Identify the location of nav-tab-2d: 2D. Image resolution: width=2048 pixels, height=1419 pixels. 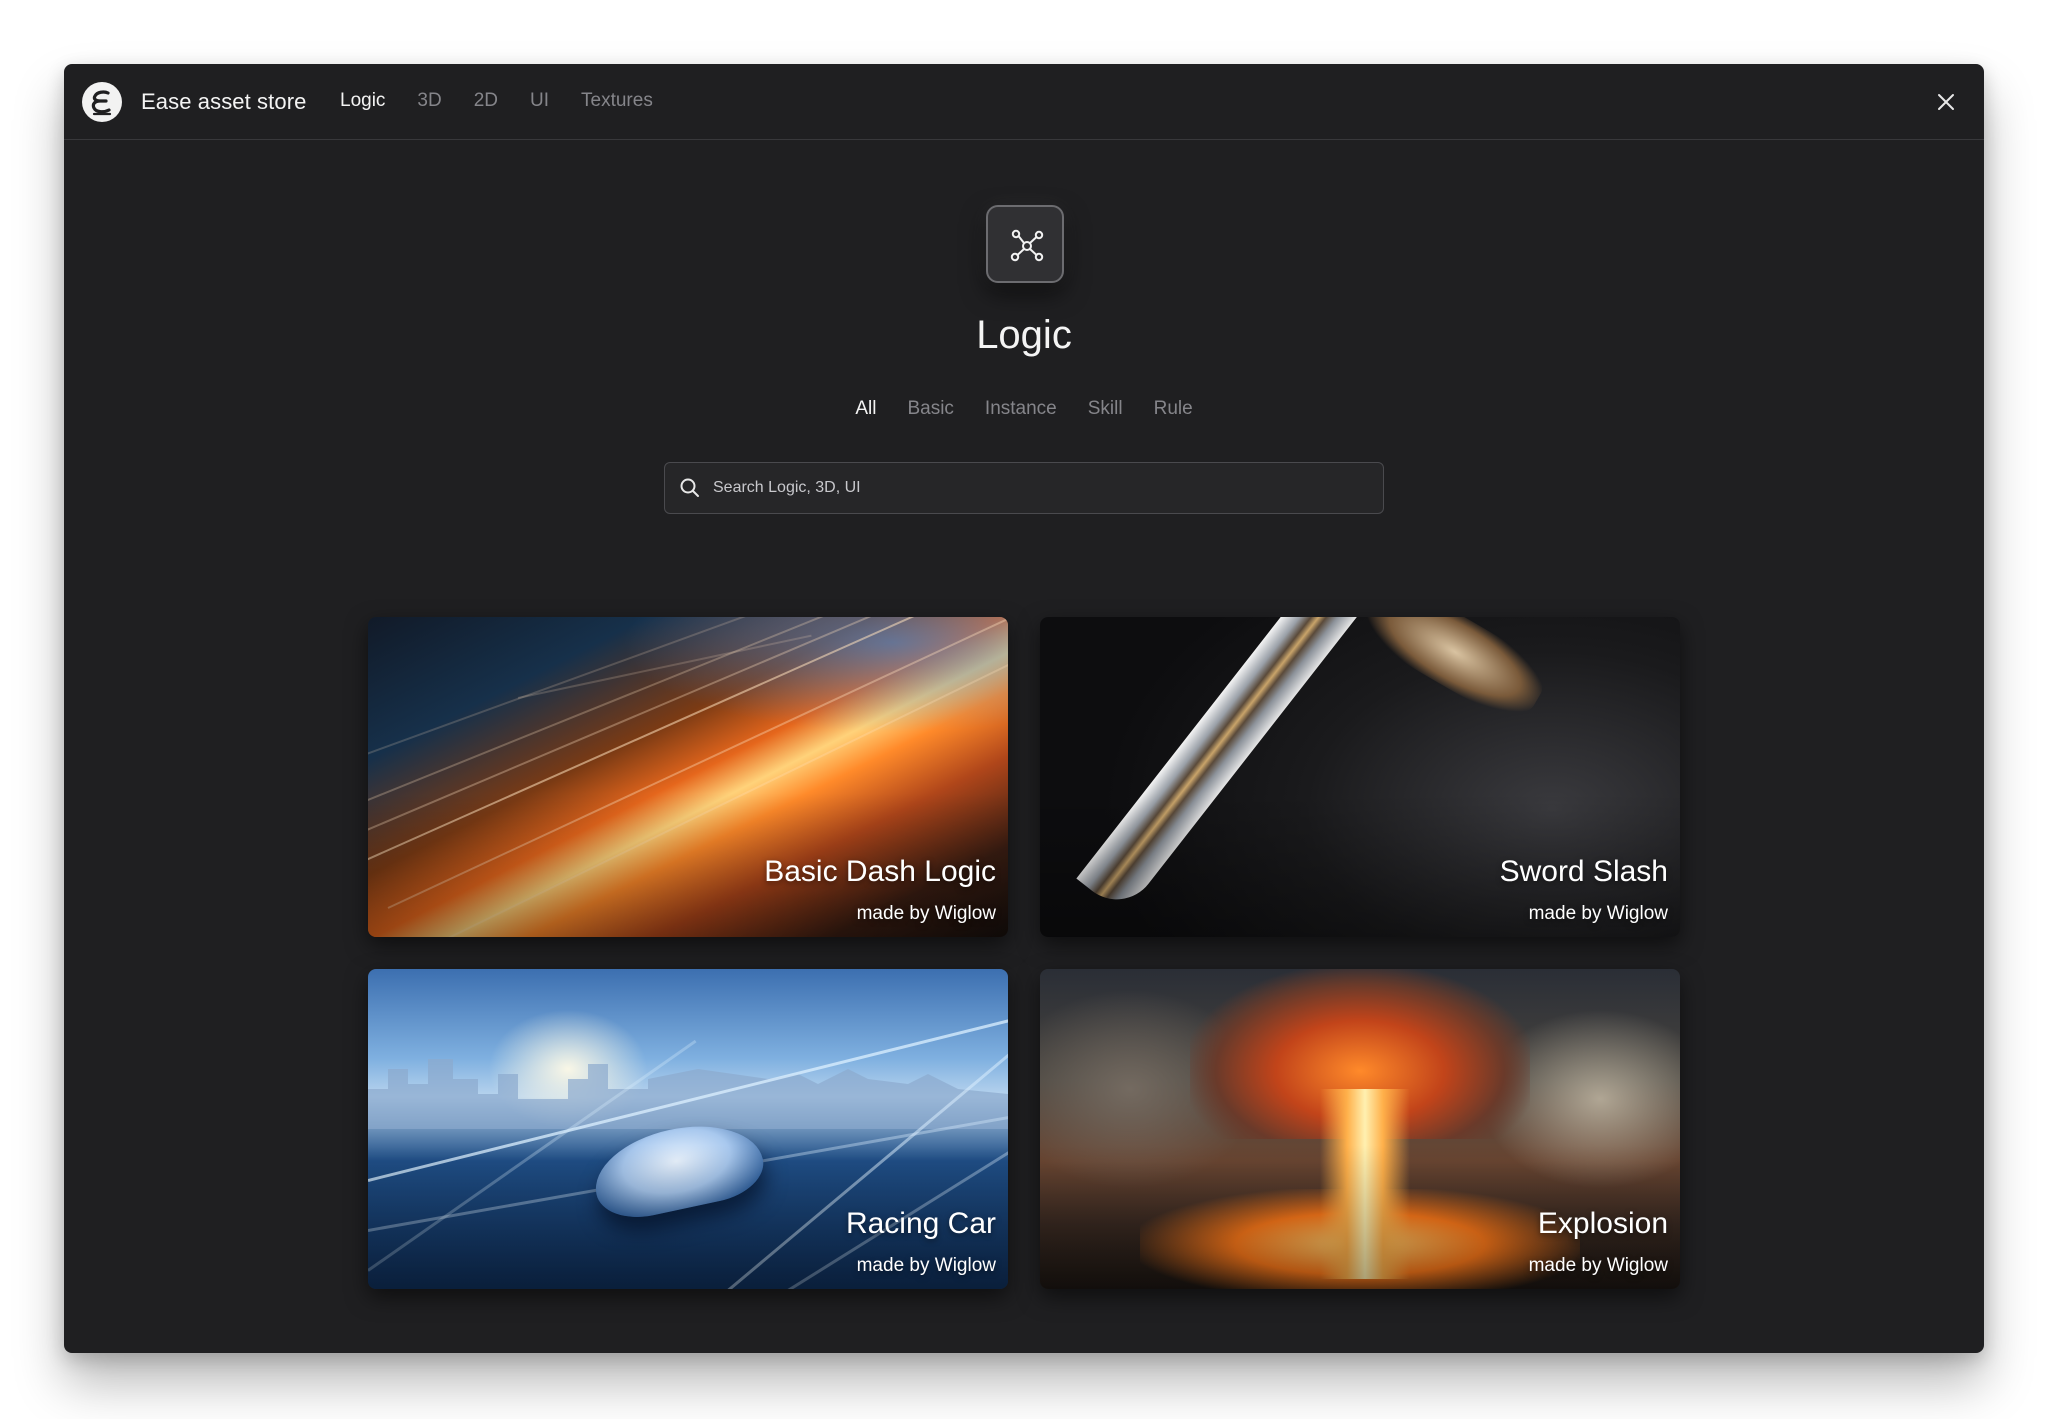
(486, 101).